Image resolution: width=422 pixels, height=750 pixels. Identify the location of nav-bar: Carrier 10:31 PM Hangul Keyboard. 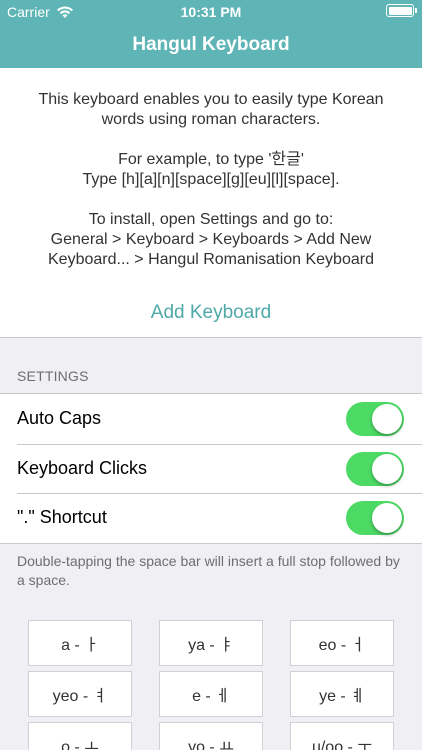
(211, 34).